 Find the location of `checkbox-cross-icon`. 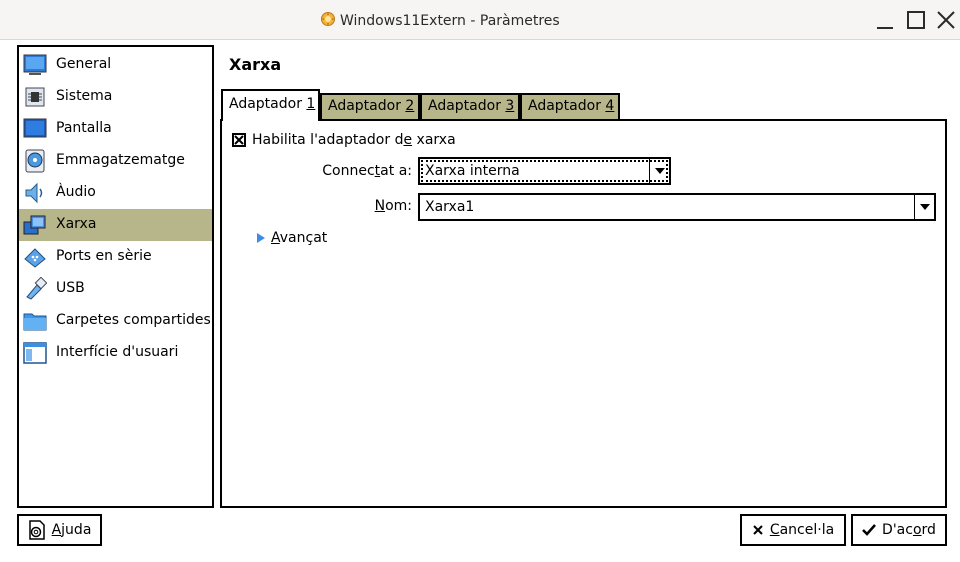

checkbox-cross-icon is located at coordinates (239, 140).